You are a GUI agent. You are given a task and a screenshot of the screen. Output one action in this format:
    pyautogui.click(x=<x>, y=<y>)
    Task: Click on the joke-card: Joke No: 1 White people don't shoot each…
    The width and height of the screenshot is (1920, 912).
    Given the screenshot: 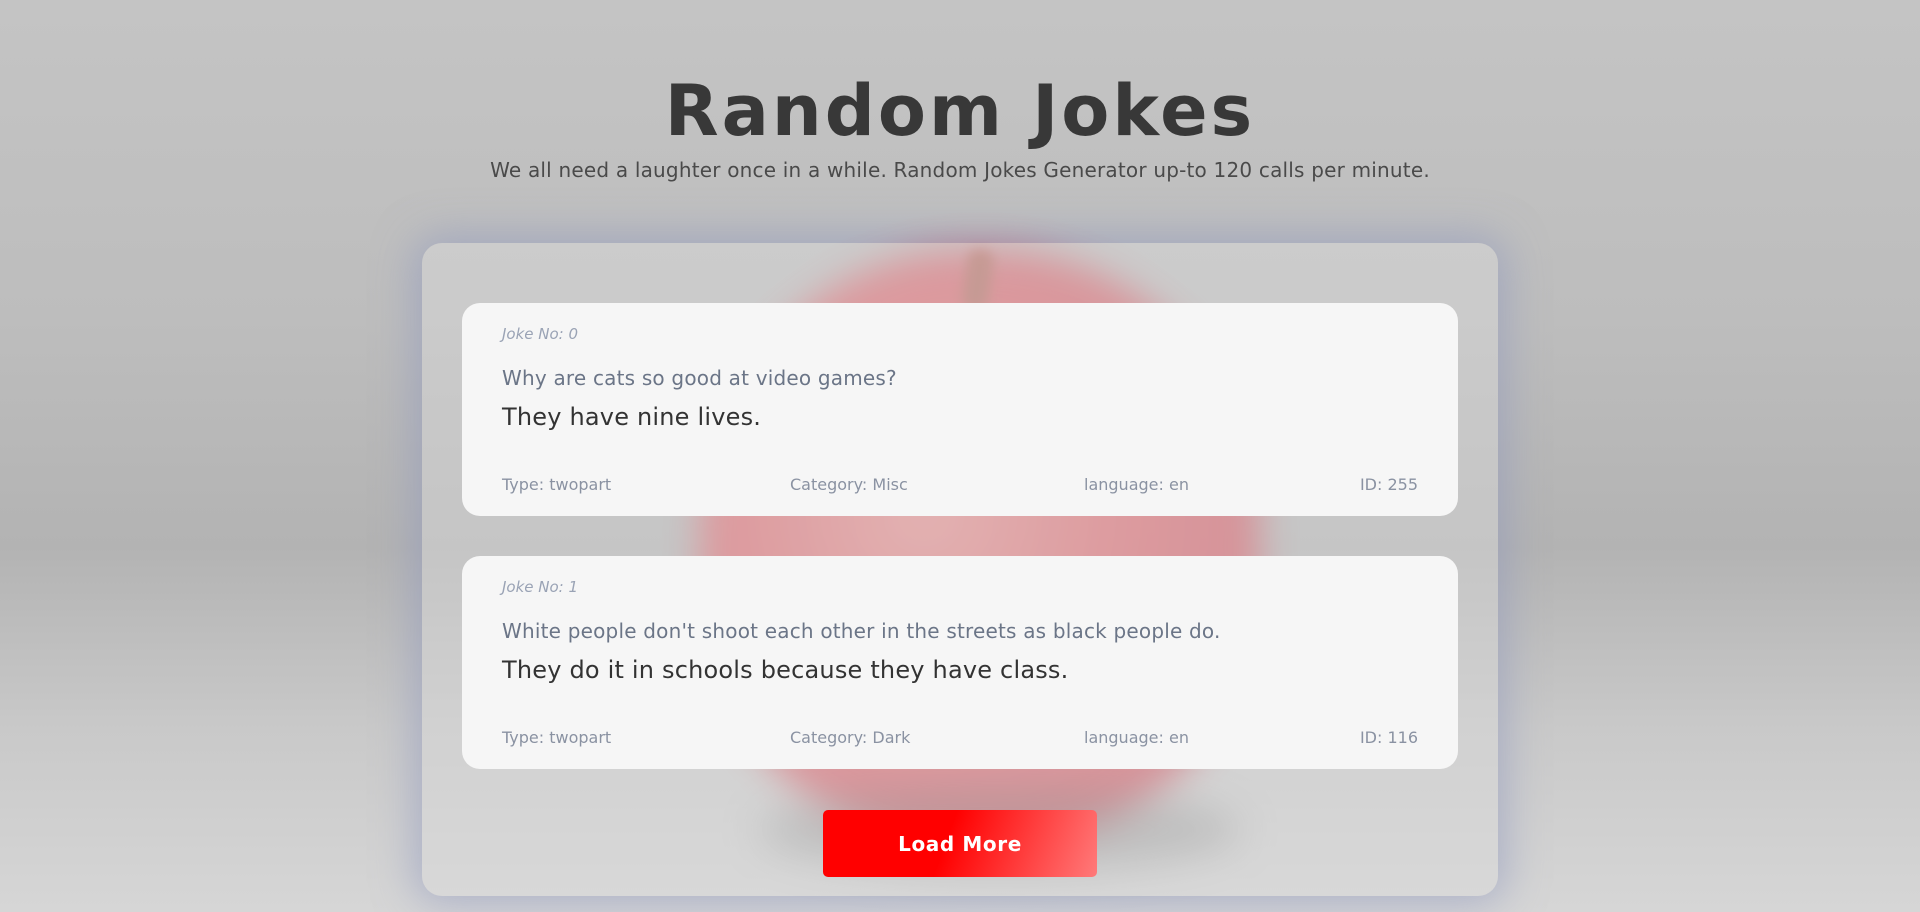 What is the action you would take?
    pyautogui.click(x=960, y=662)
    